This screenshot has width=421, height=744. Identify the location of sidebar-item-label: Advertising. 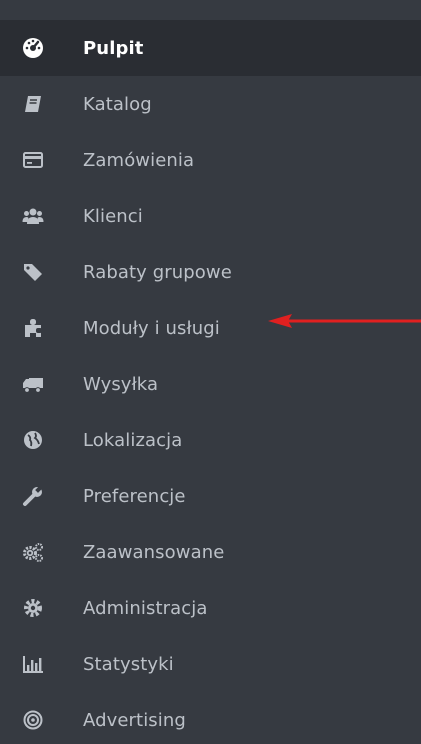
(134, 720).